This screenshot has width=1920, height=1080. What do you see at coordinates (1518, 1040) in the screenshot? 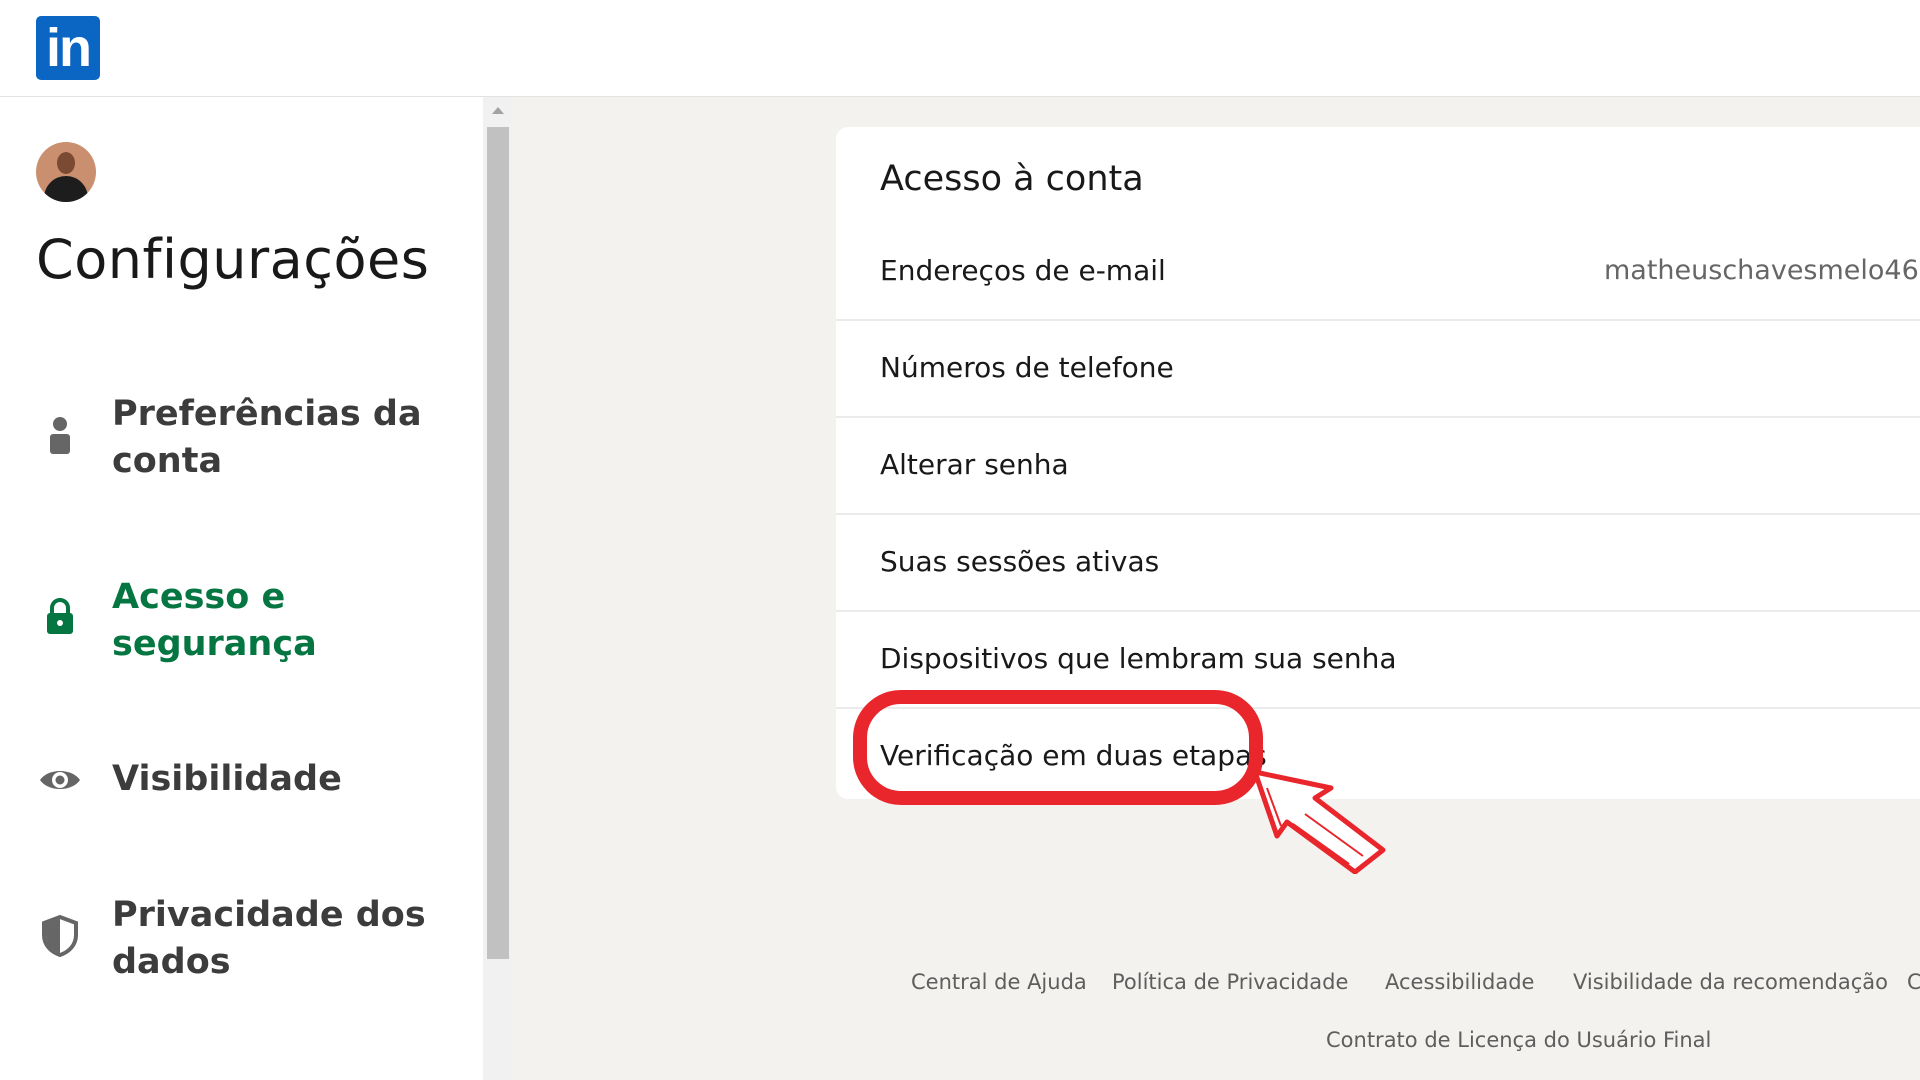
I see `footer-link-end-user-license: Contrato de Licença do Usuário Final` at bounding box center [1518, 1040].